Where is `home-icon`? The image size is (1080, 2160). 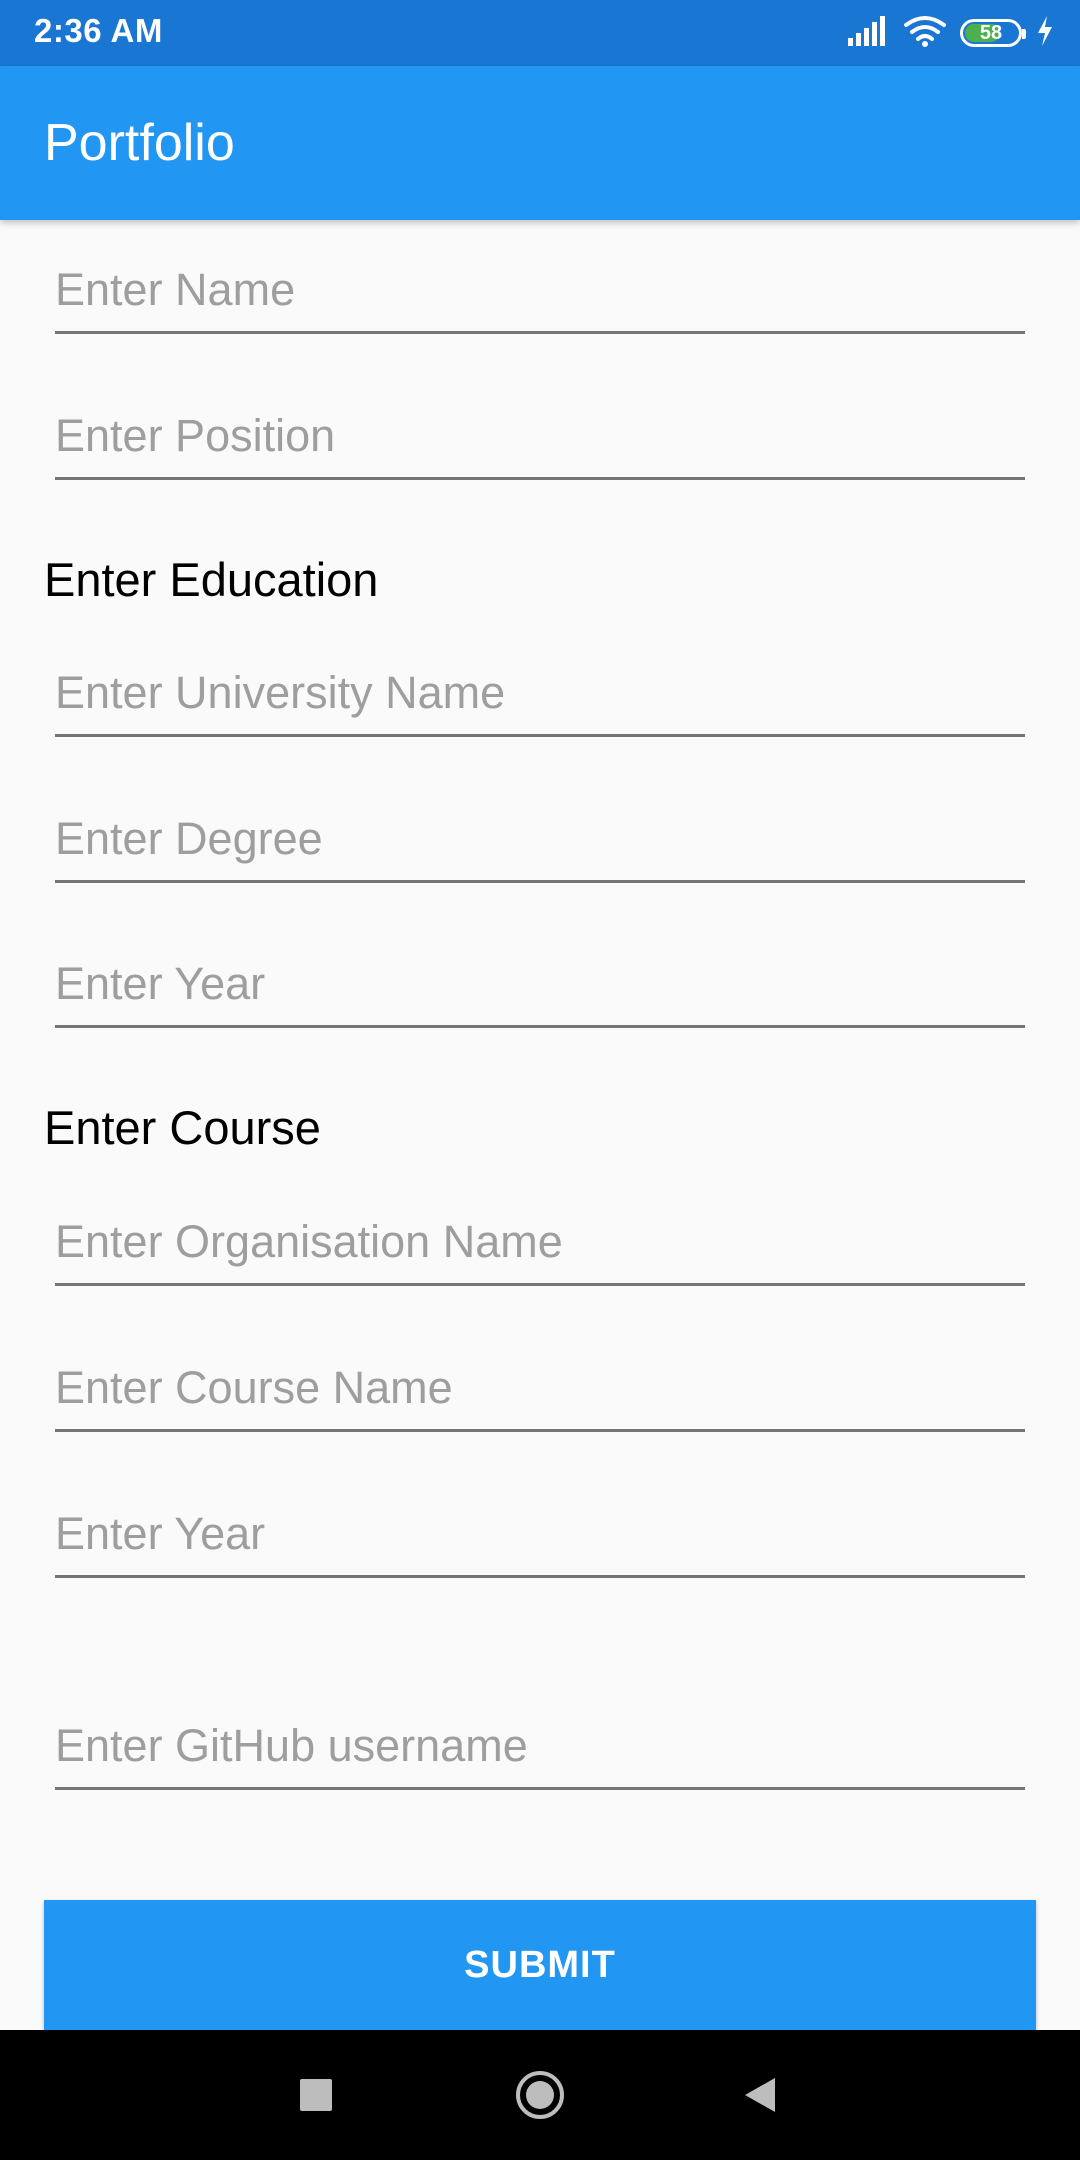
home-icon is located at coordinates (540, 2095).